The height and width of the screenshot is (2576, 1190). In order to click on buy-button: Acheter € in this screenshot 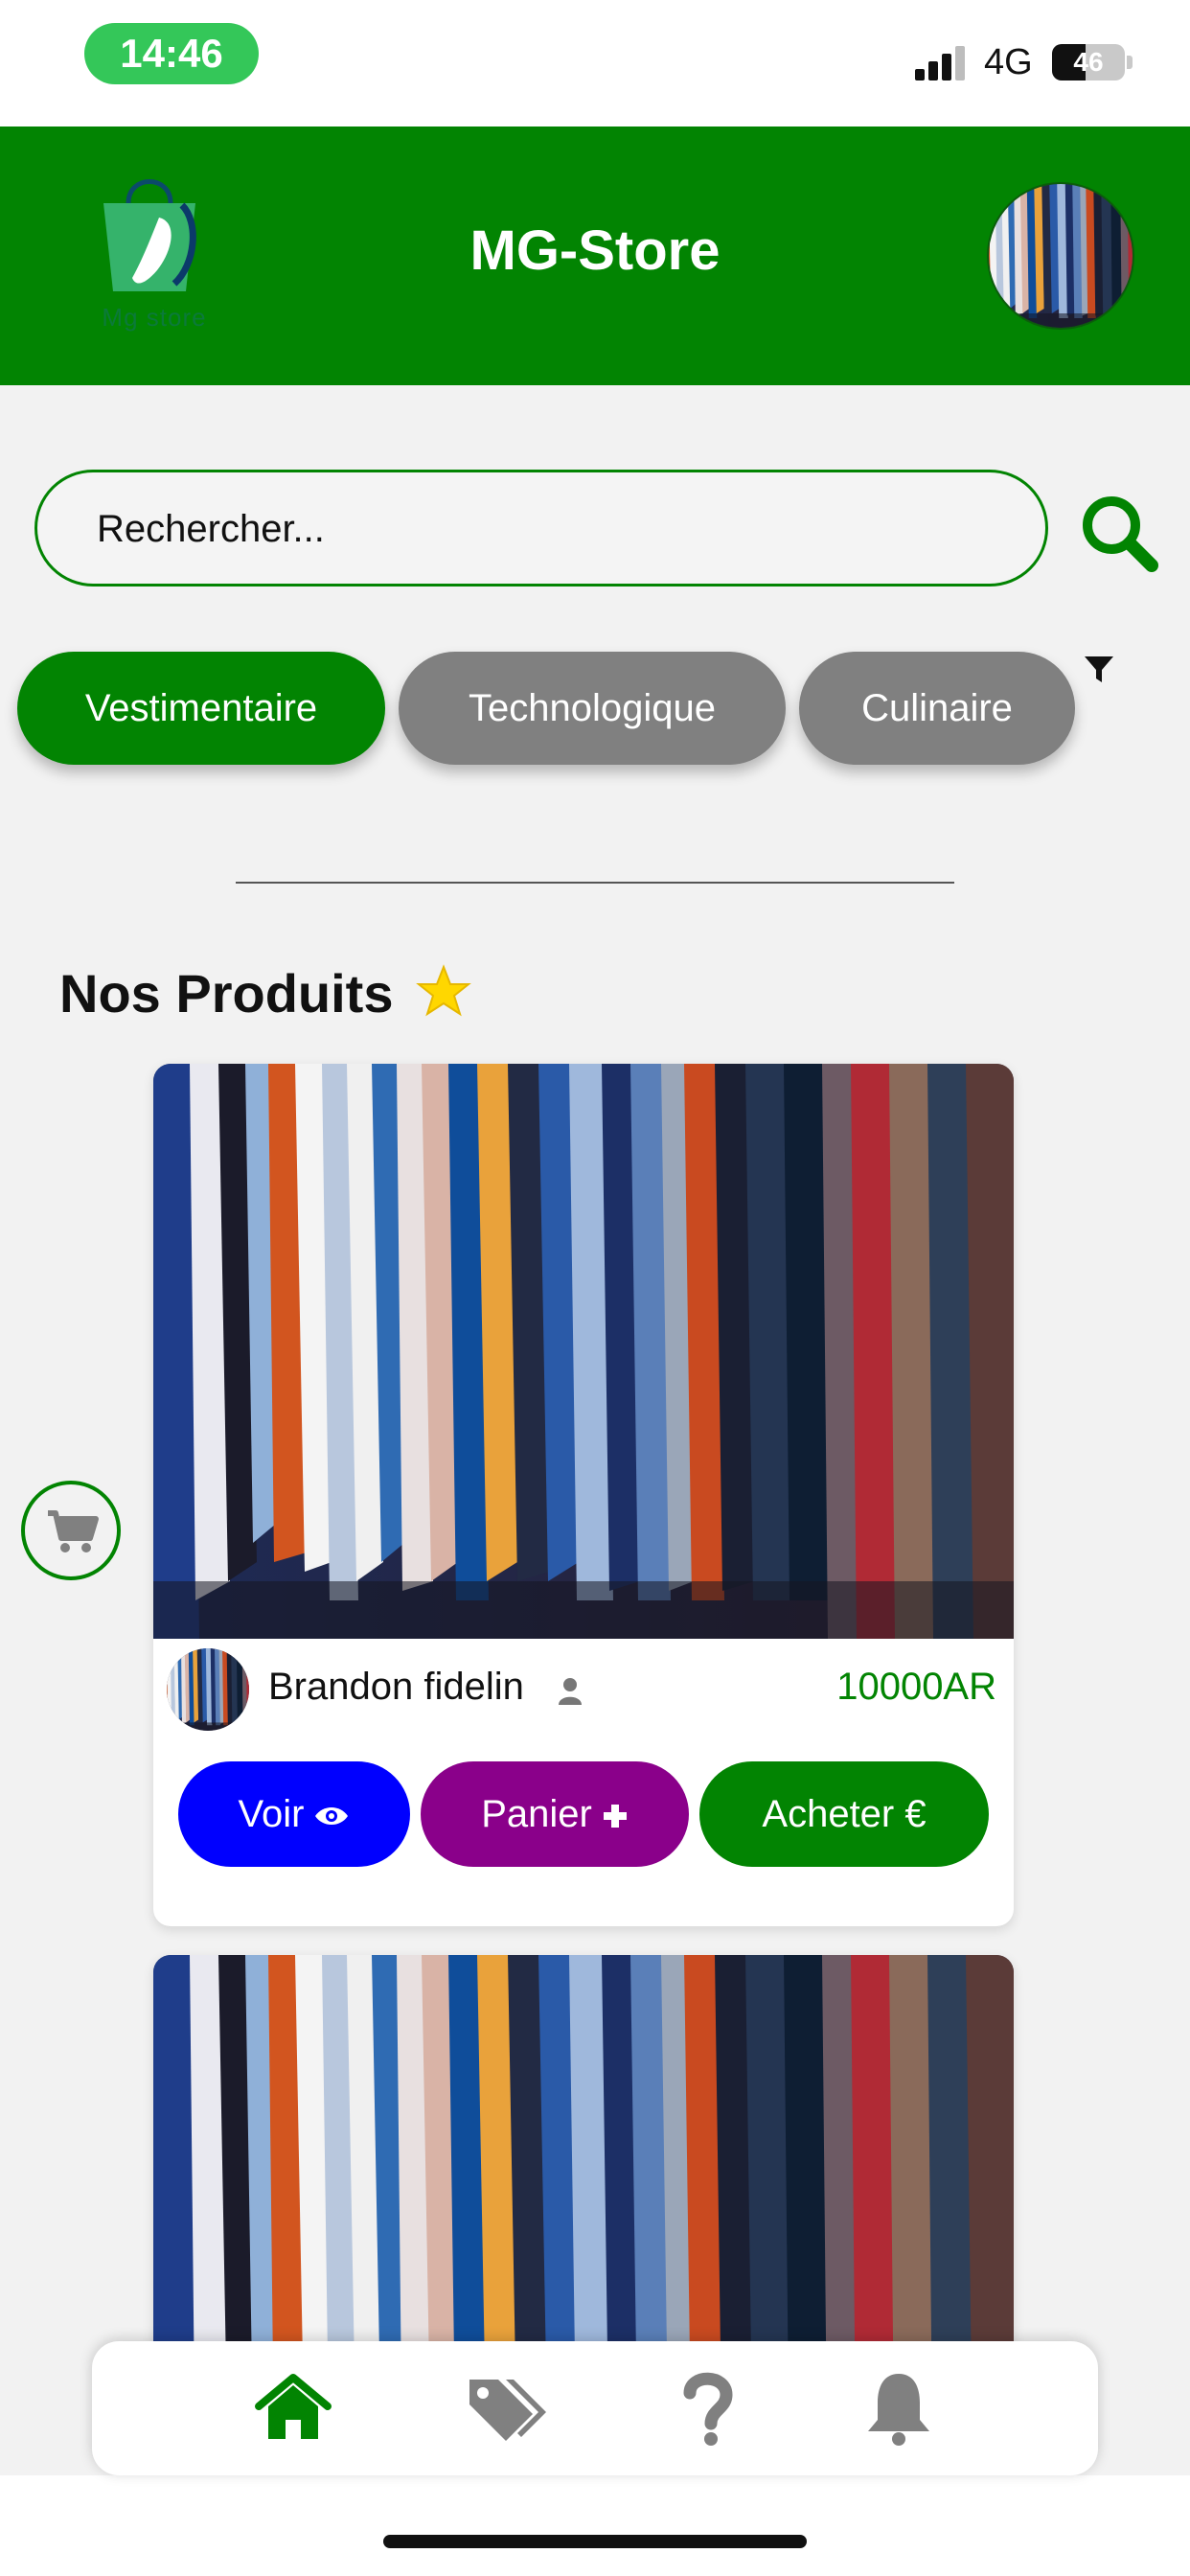, I will do `click(844, 1814)`.